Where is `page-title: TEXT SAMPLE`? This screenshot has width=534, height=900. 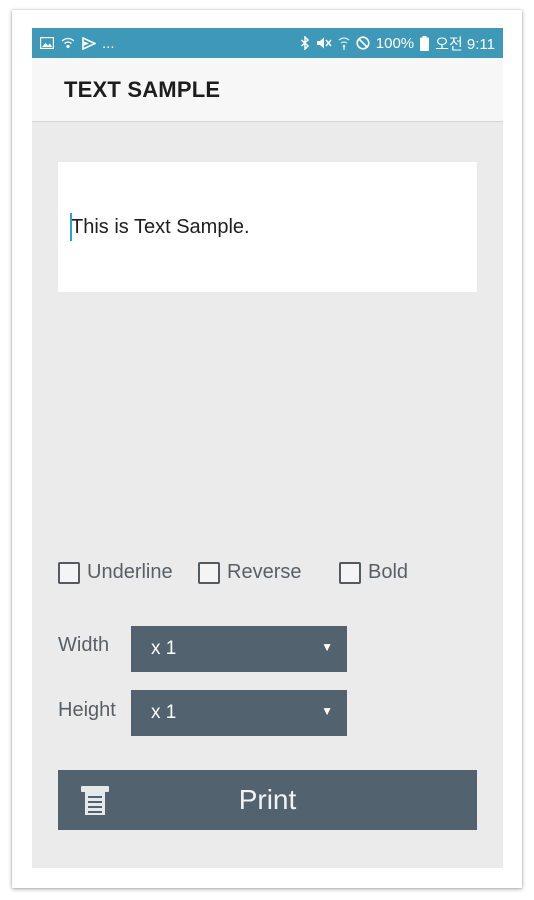
page-title: TEXT SAMPLE is located at coordinates (142, 89).